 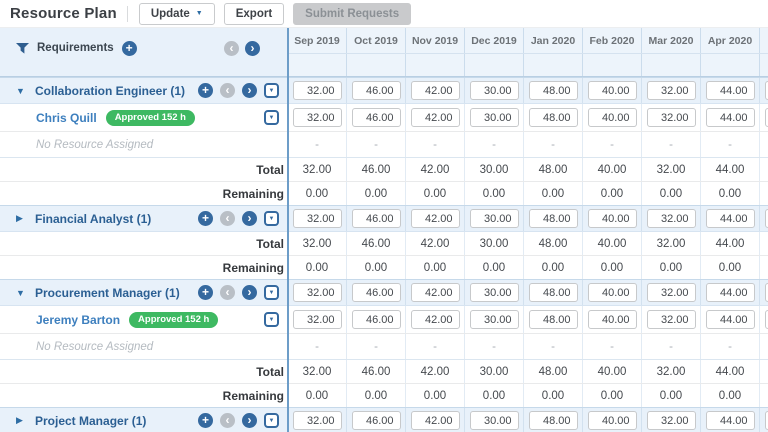 What do you see at coordinates (376, 144) in the screenshot?
I see `empty-value: -` at bounding box center [376, 144].